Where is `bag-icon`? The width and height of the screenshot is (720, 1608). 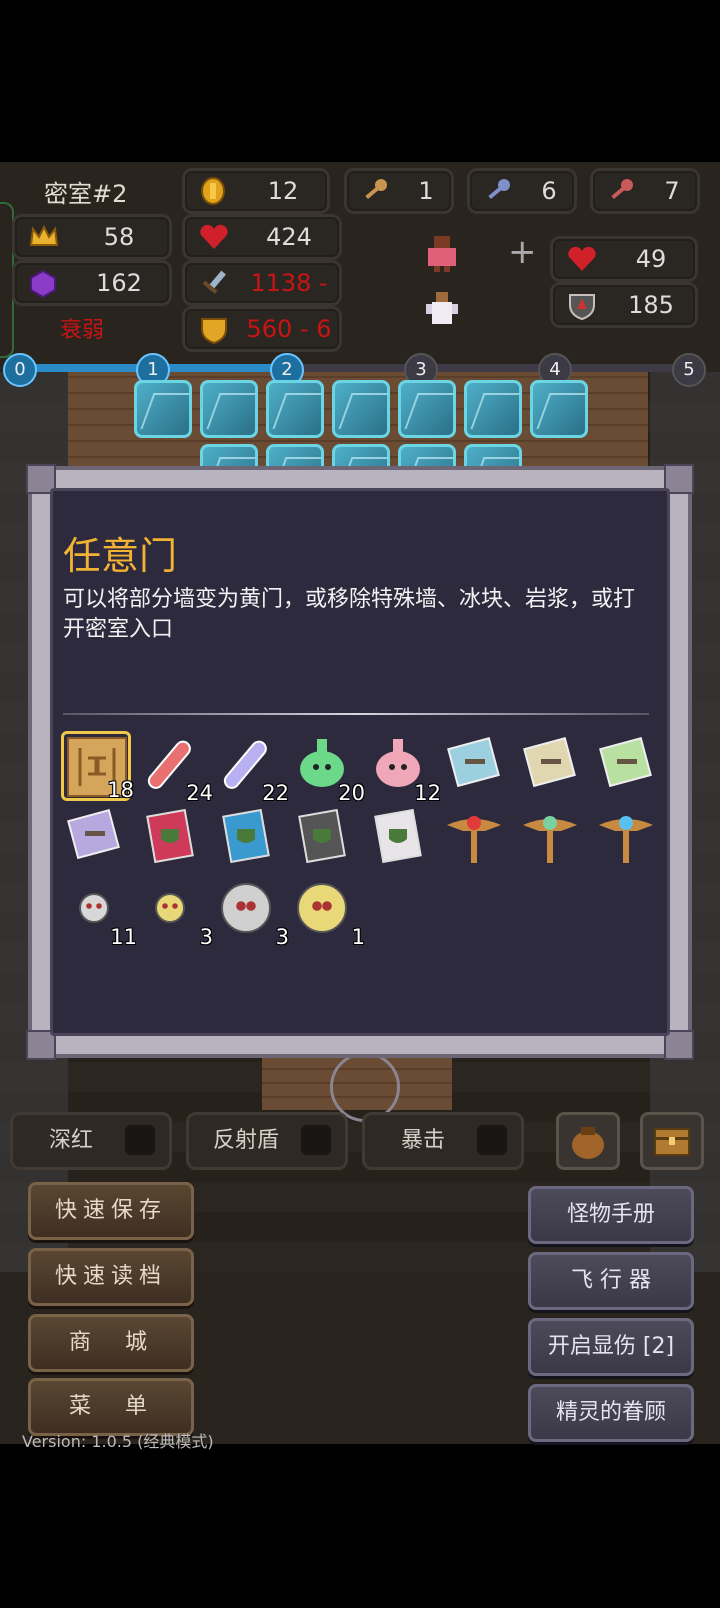
bag-icon is located at coordinates (588, 1143).